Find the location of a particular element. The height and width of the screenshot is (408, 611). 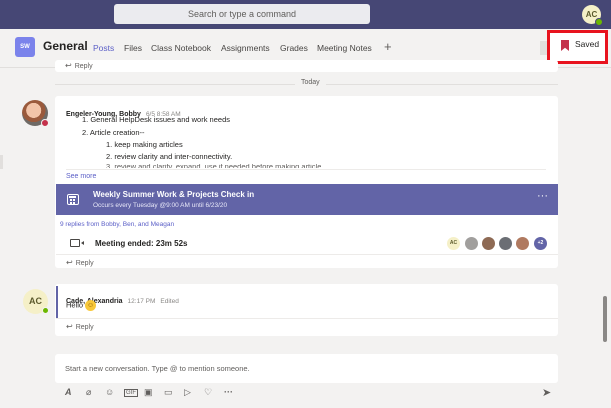

user-avatar: AC is located at coordinates (592, 15).